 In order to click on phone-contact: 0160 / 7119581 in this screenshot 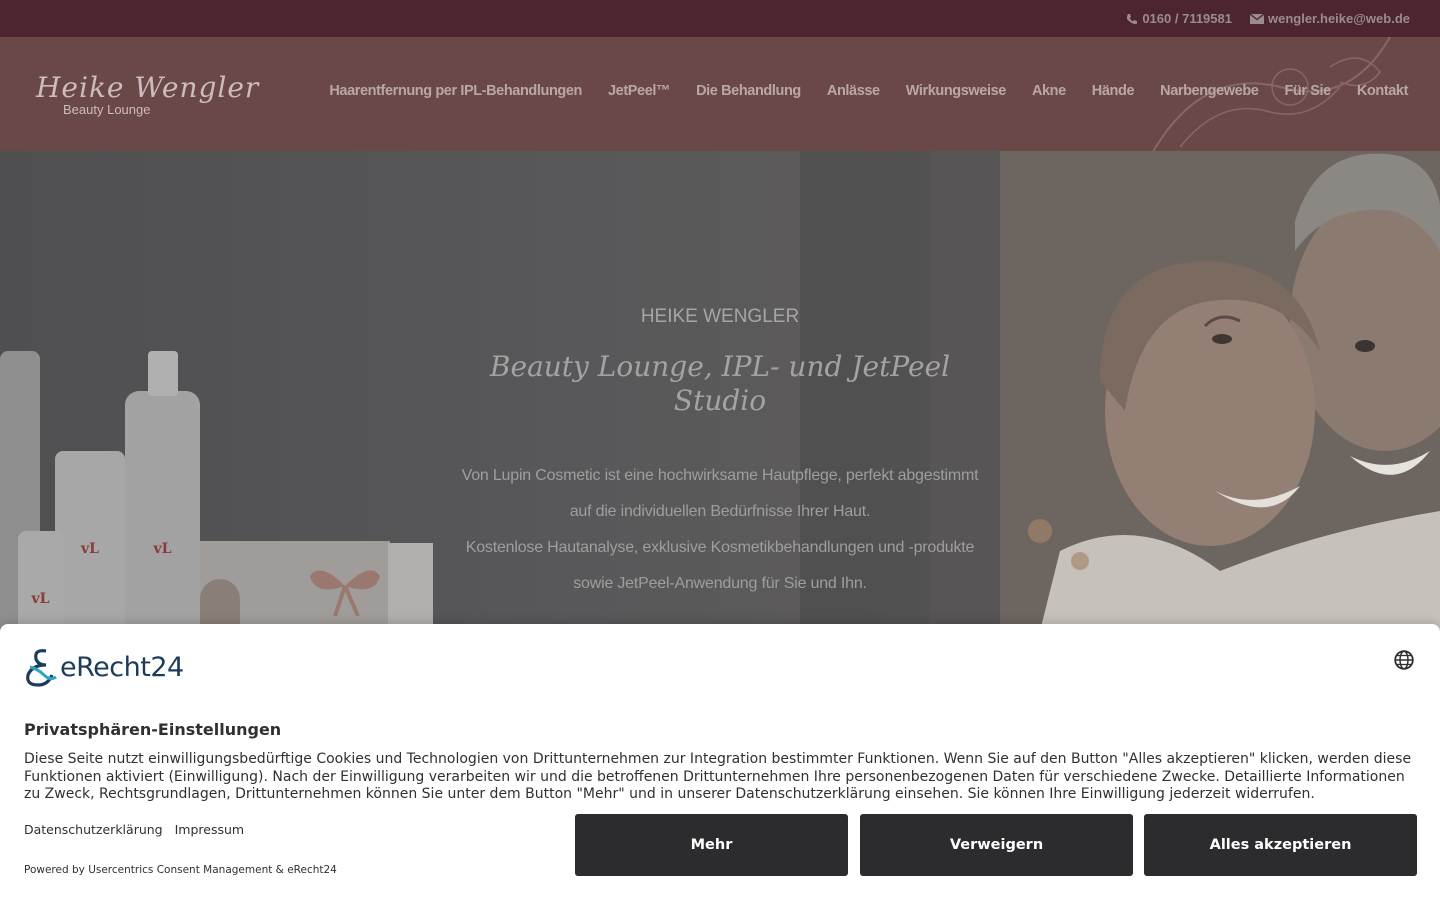, I will do `click(1179, 18)`.